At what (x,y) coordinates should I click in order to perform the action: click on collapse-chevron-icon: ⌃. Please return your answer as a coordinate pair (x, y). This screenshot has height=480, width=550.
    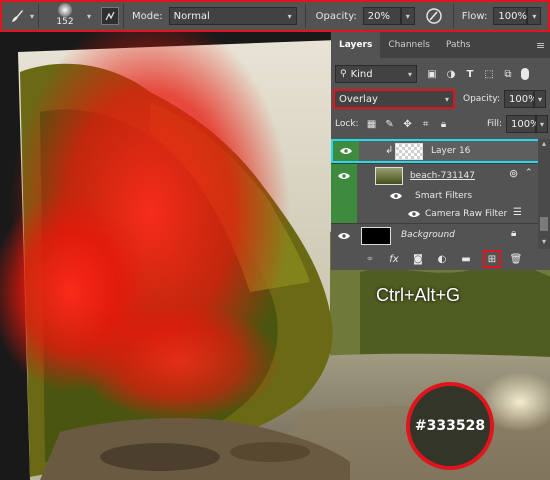
    Looking at the image, I should click on (529, 173).